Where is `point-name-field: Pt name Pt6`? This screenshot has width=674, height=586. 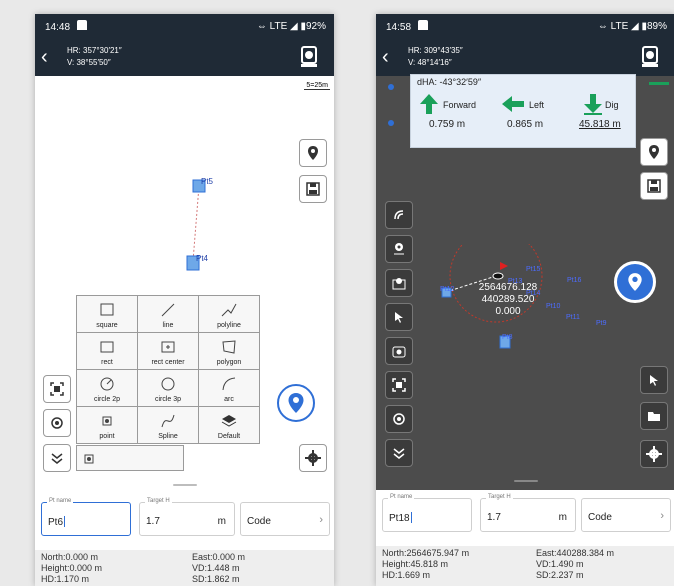 point-name-field: Pt name Pt6 is located at coordinates (86, 517).